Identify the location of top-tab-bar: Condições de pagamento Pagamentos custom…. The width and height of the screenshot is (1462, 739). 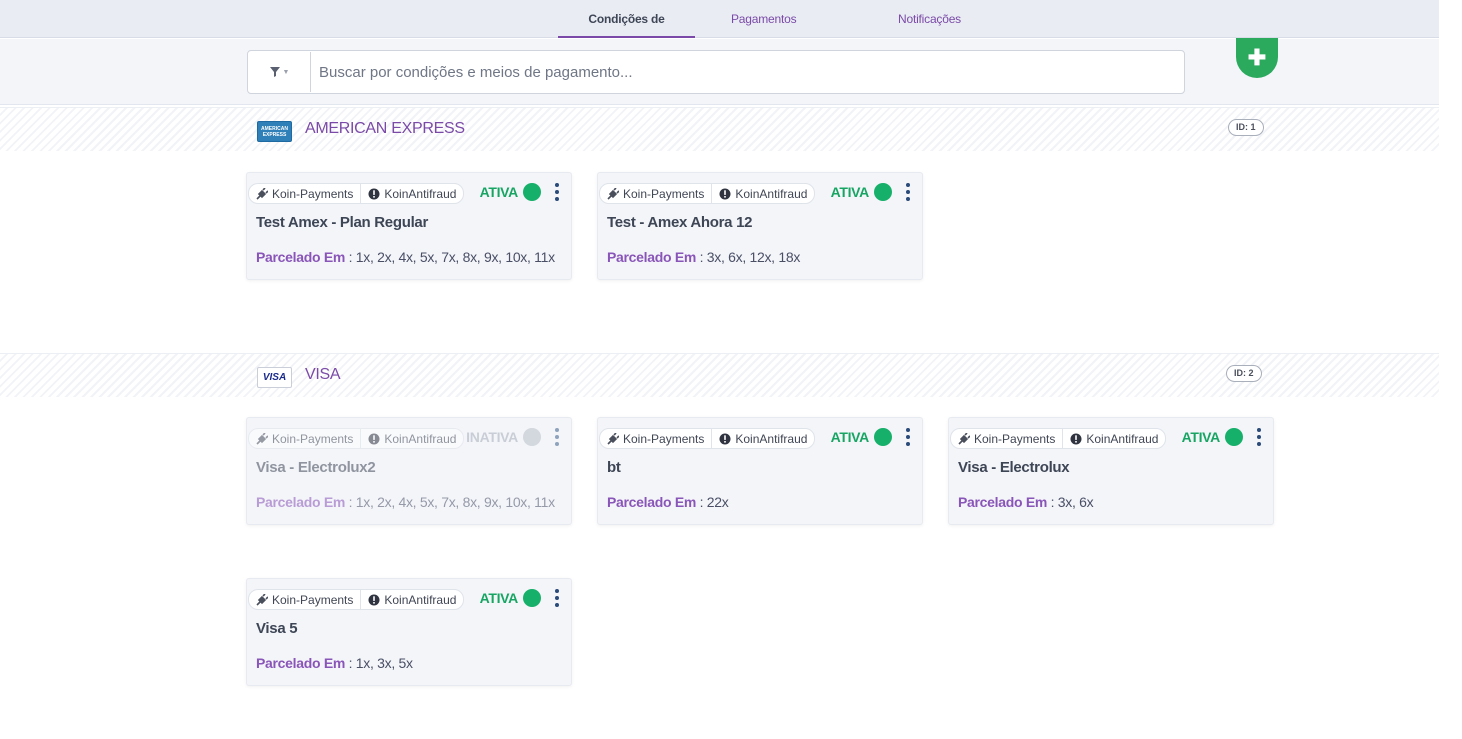
(719, 32).